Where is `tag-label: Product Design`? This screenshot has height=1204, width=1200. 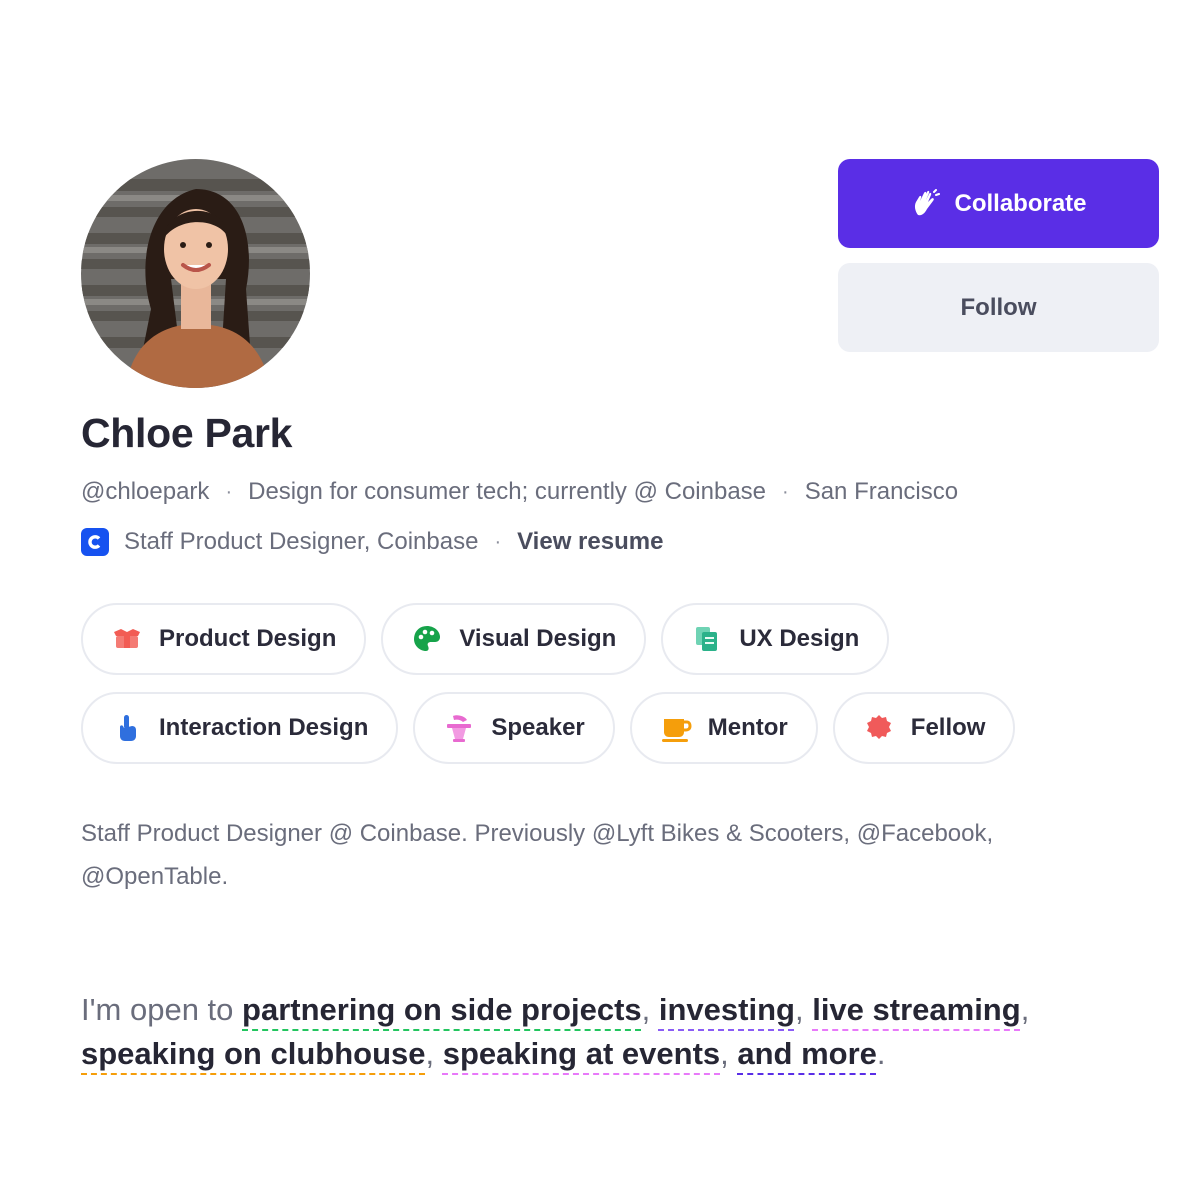
tag-label: Product Design is located at coordinates (248, 638).